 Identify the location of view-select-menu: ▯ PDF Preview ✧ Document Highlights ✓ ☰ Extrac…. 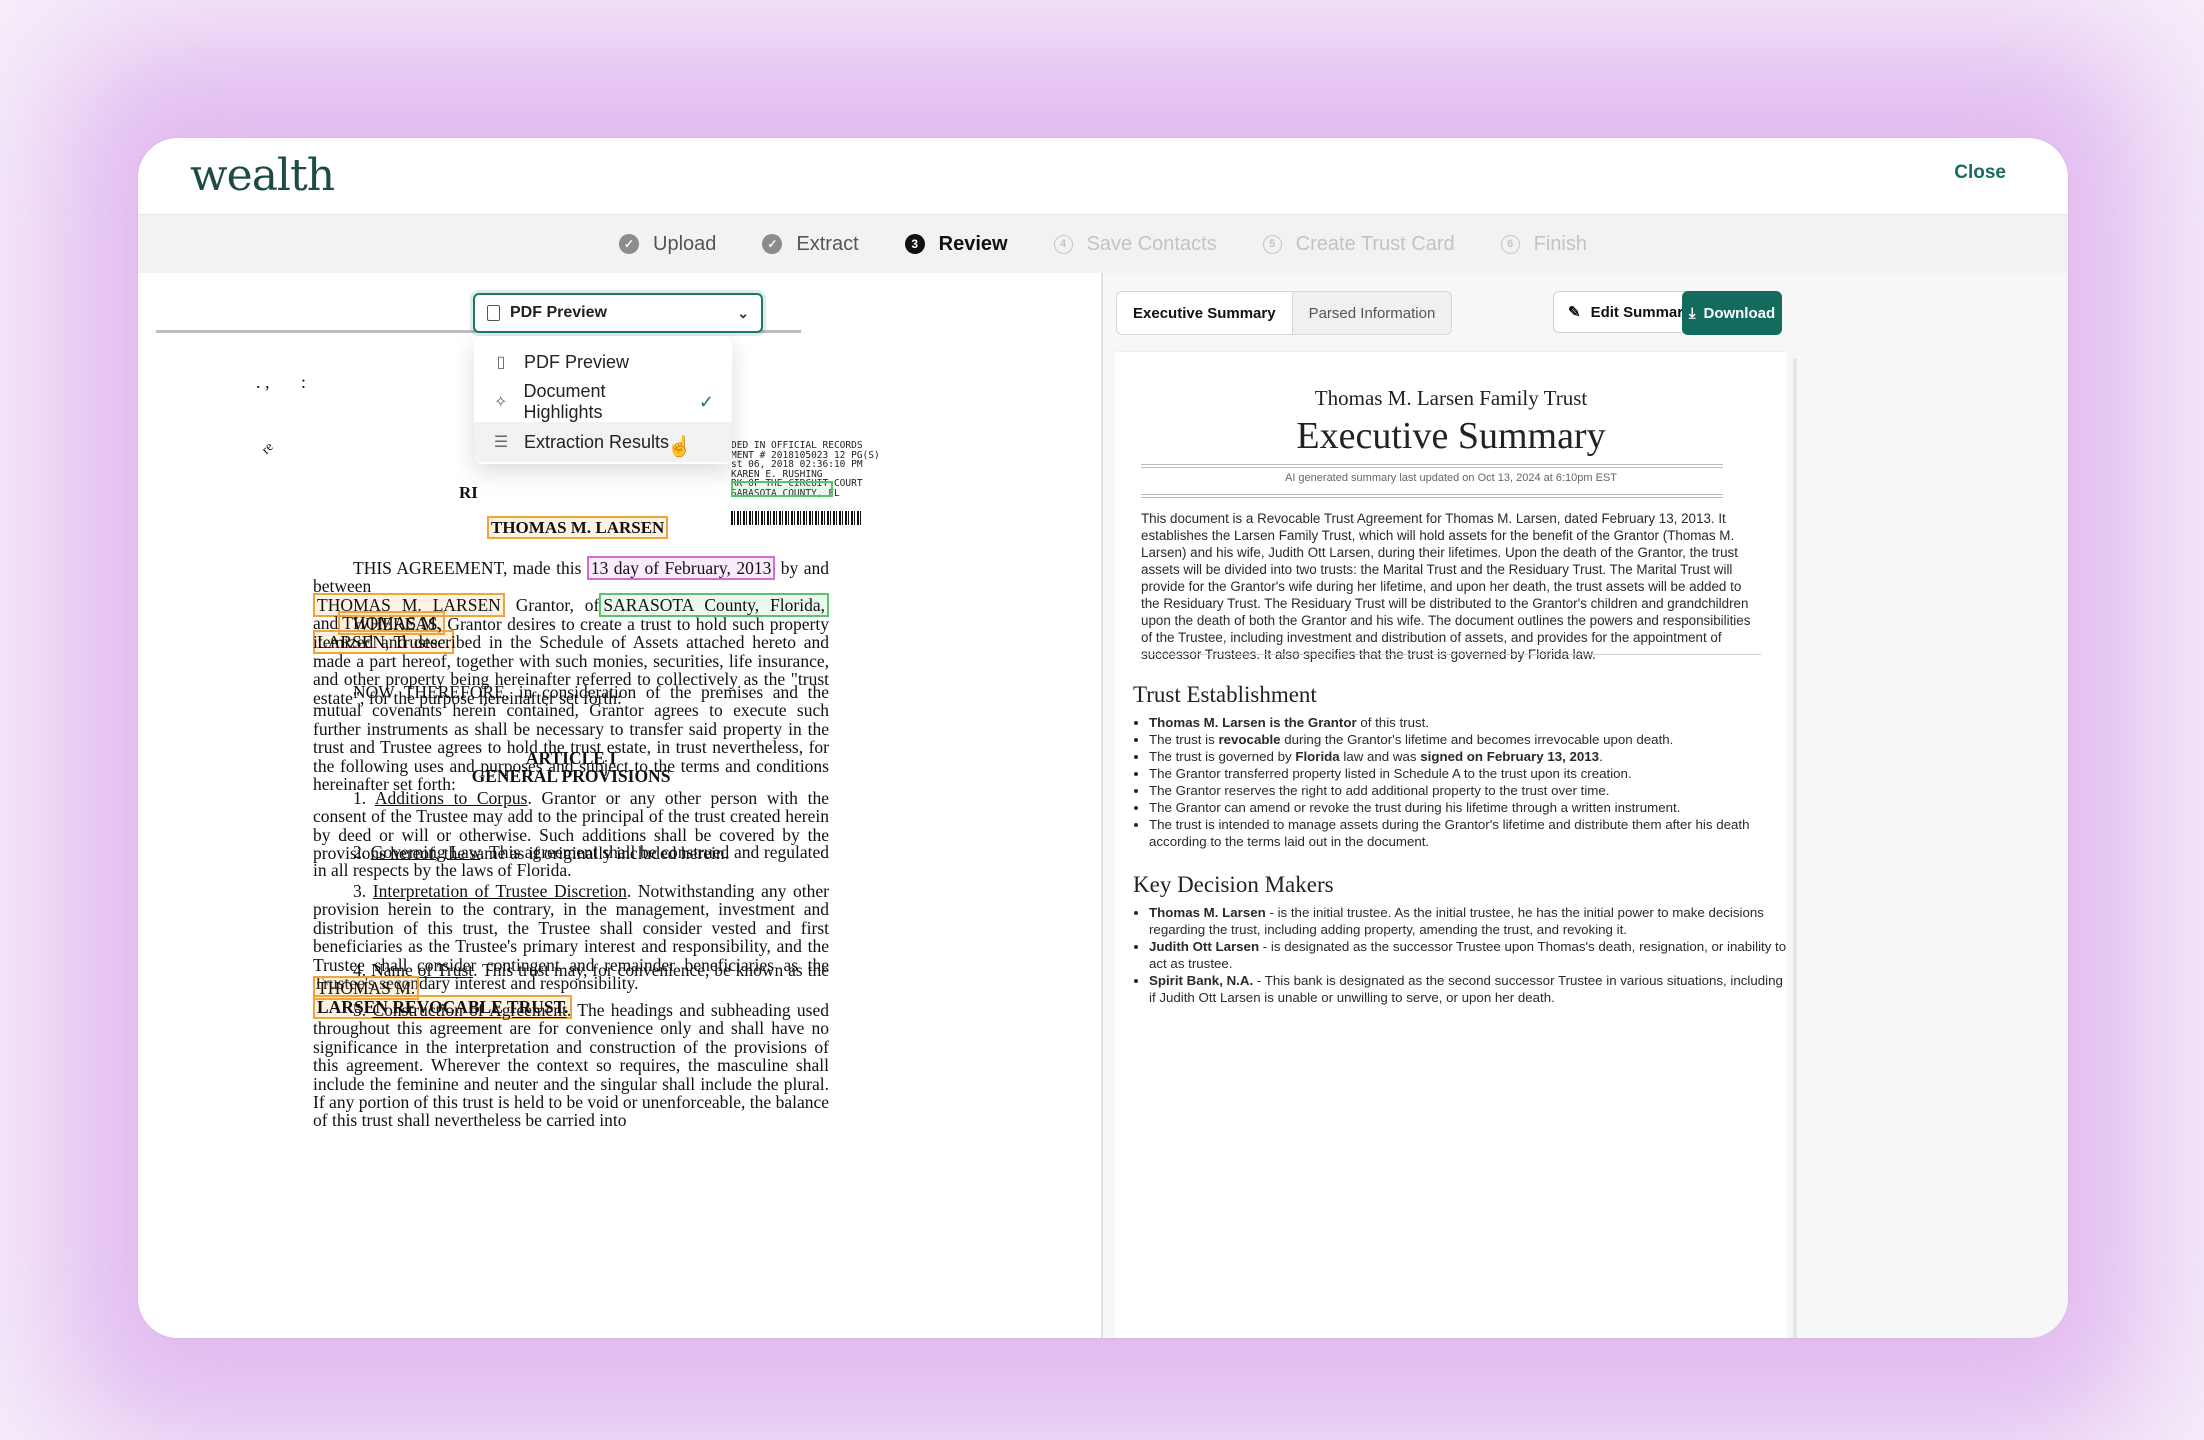
(603, 400).